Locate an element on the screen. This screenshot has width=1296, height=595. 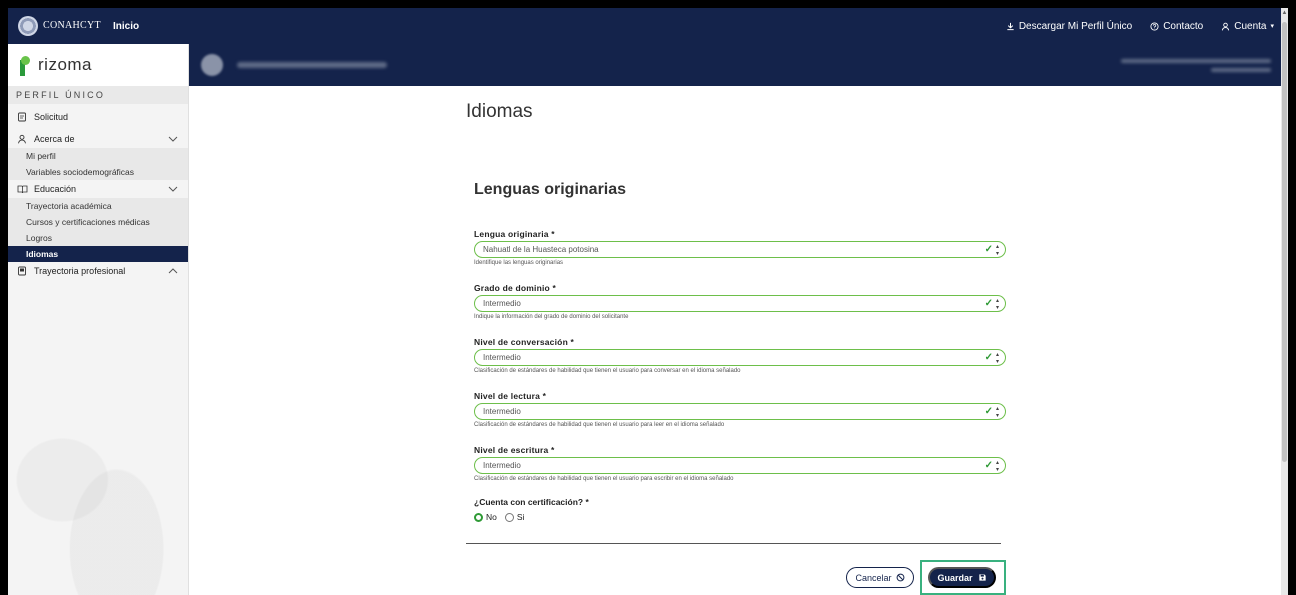
avatar is located at coordinates (212, 65).